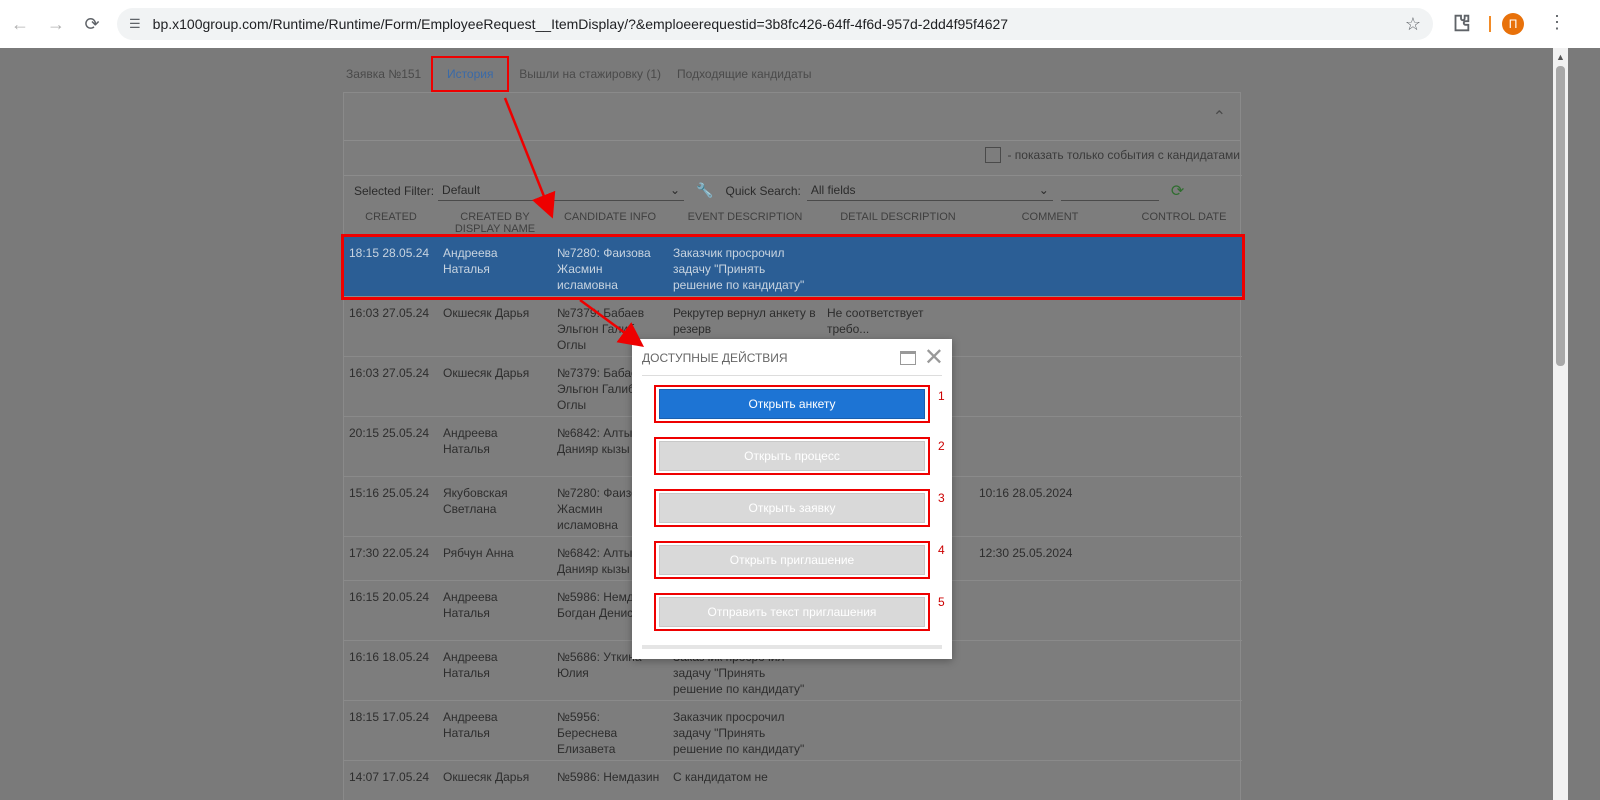 The width and height of the screenshot is (1600, 800). Describe the element at coordinates (389, 597) in the screenshot. I see `table-cell-created: 16:15 20.05.24` at that location.